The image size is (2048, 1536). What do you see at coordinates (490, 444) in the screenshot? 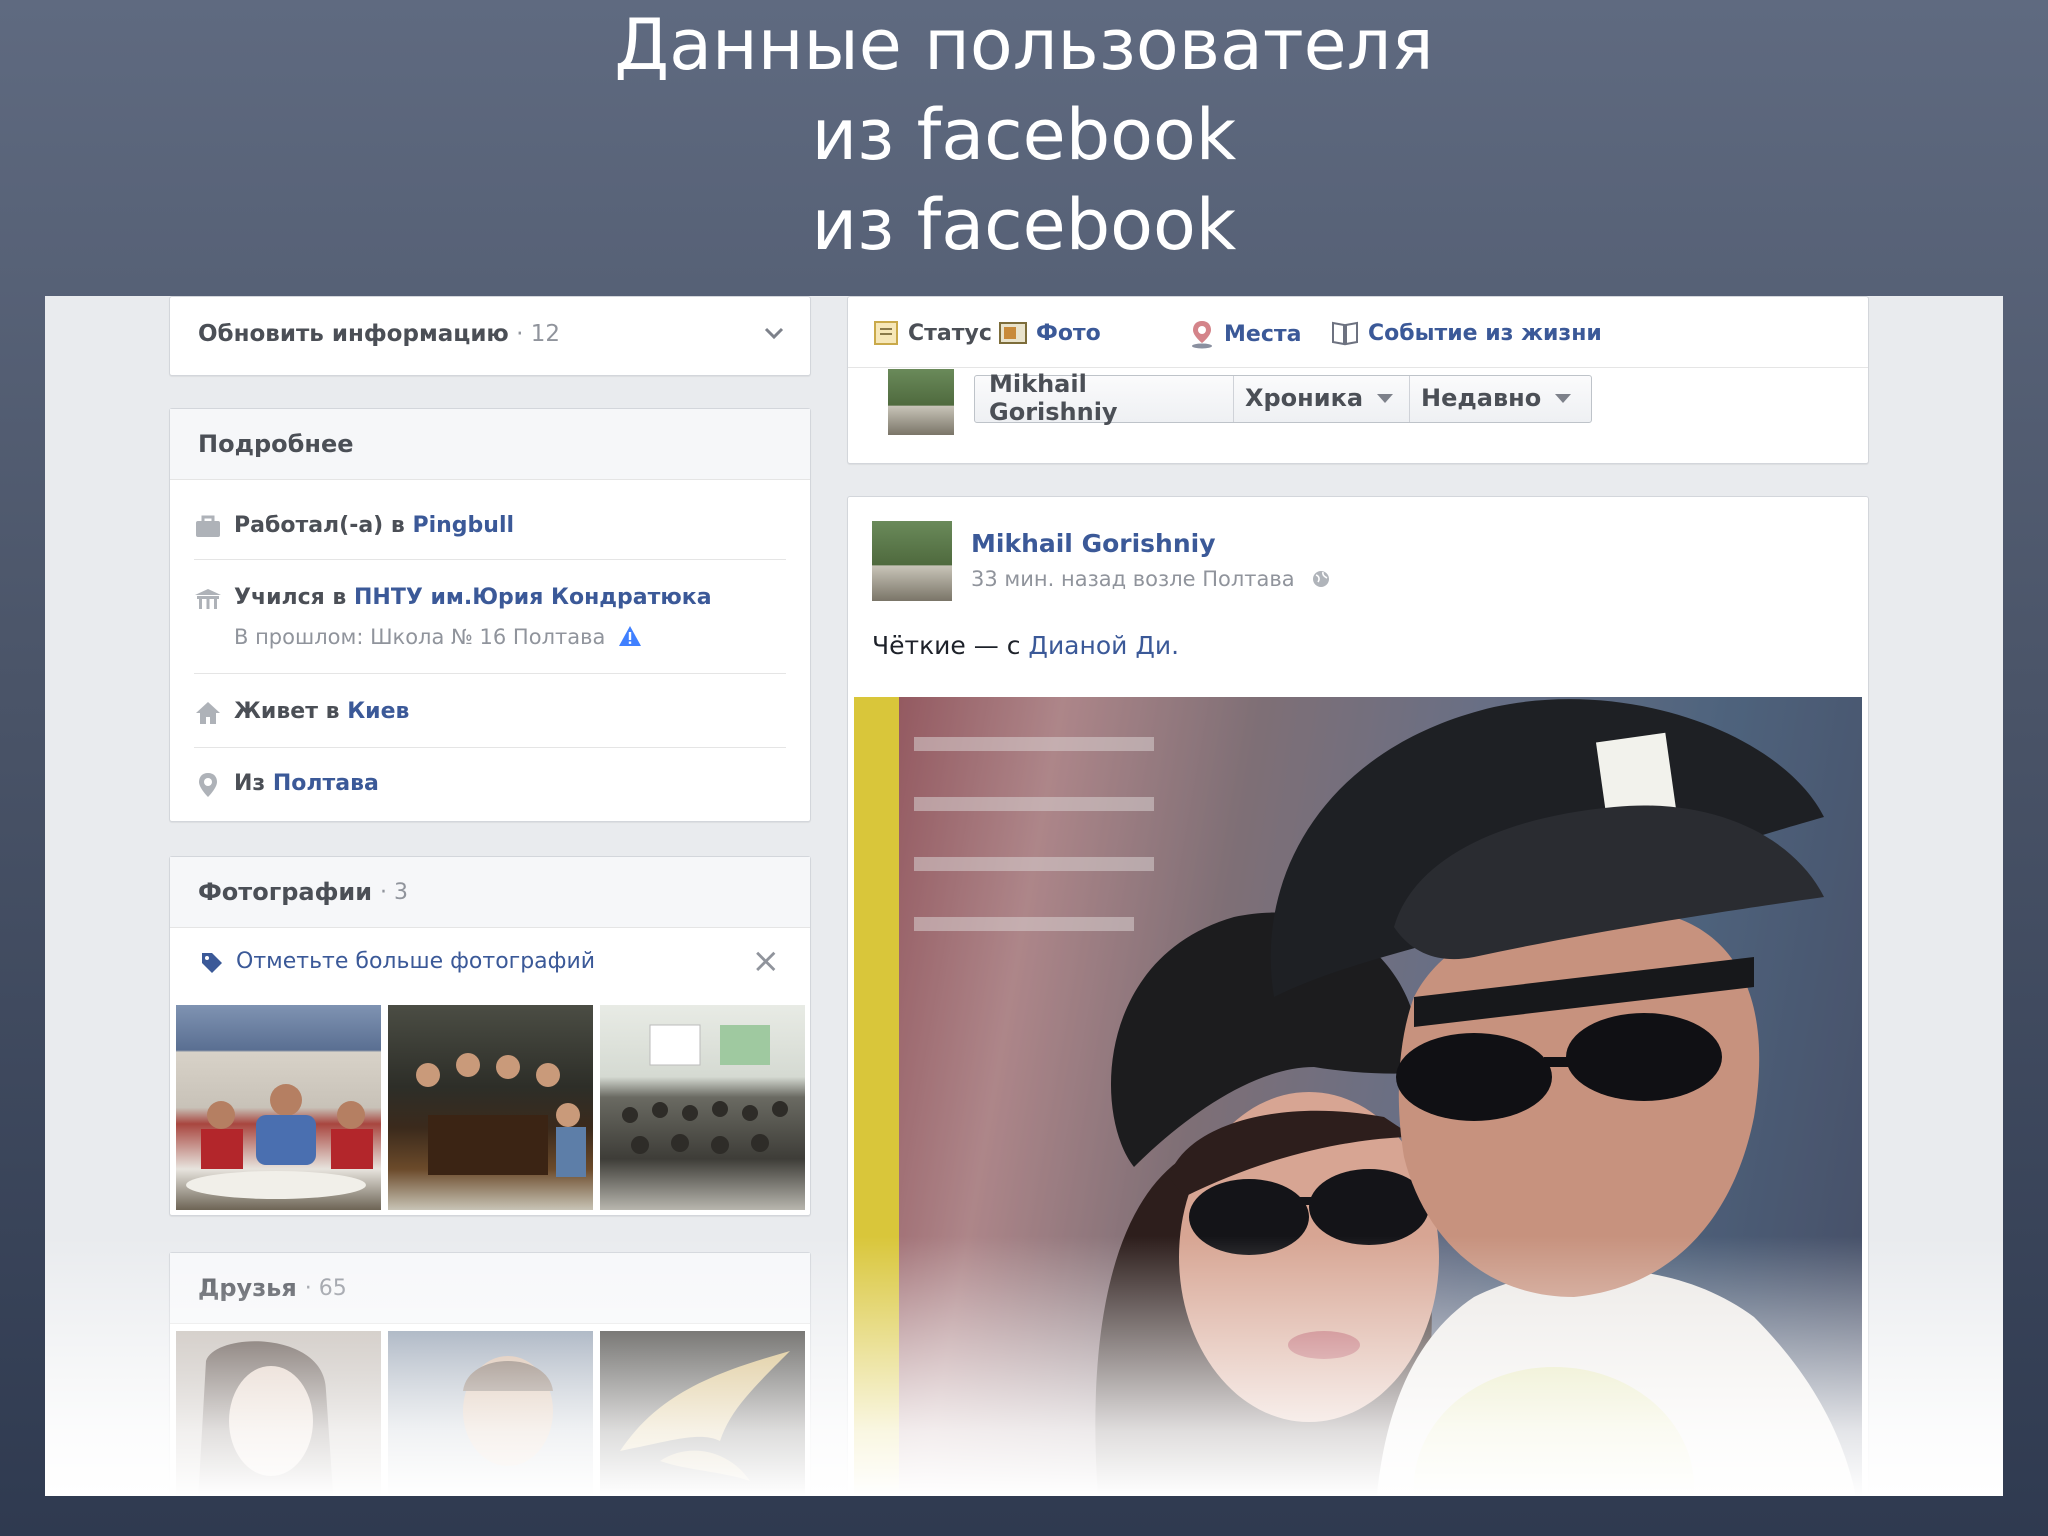
I see `details-header: Подробнее` at bounding box center [490, 444].